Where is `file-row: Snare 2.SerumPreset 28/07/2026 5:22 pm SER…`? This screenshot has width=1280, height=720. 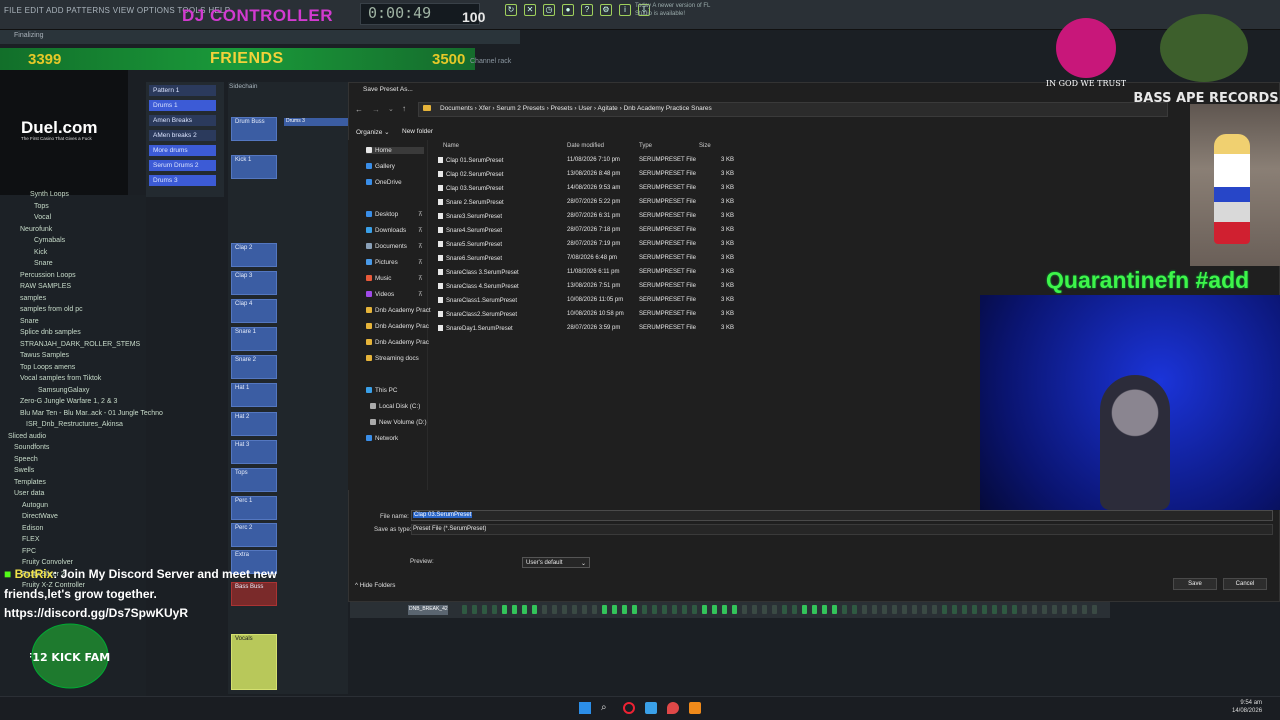 file-row: Snare 2.SerumPreset 28/07/2026 5:22 pm SER… is located at coordinates (596, 203).